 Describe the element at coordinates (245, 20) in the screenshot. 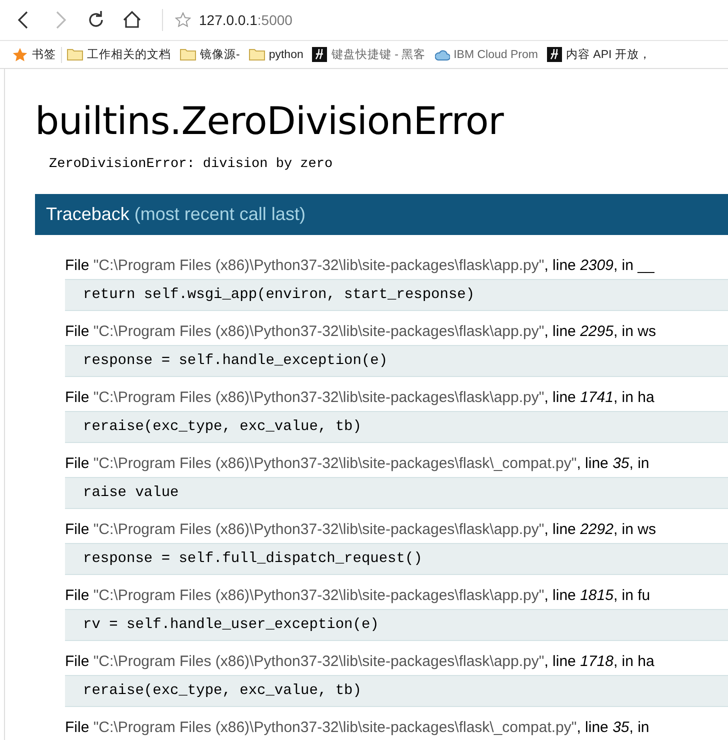

I see `address-field: 127.0.0.1:5000` at that location.